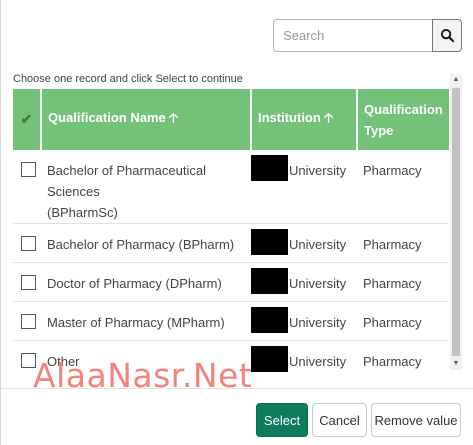 Image resolution: width=473 pixels, height=445 pixels. What do you see at coordinates (107, 117) in the screenshot?
I see `column-header-label: Qualification Name` at bounding box center [107, 117].